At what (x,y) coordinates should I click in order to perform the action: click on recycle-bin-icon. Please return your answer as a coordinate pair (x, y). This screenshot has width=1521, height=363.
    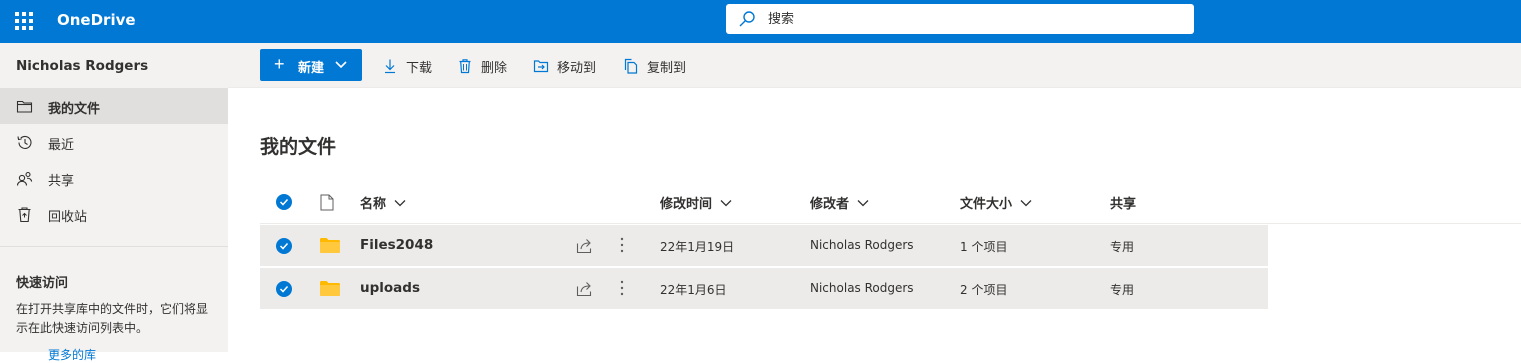
    Looking at the image, I should click on (24, 215).